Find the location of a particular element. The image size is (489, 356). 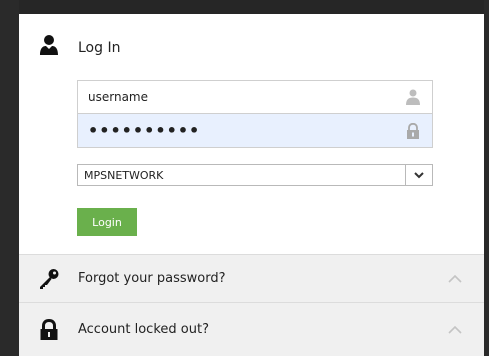

username-input is located at coordinates (242, 97).